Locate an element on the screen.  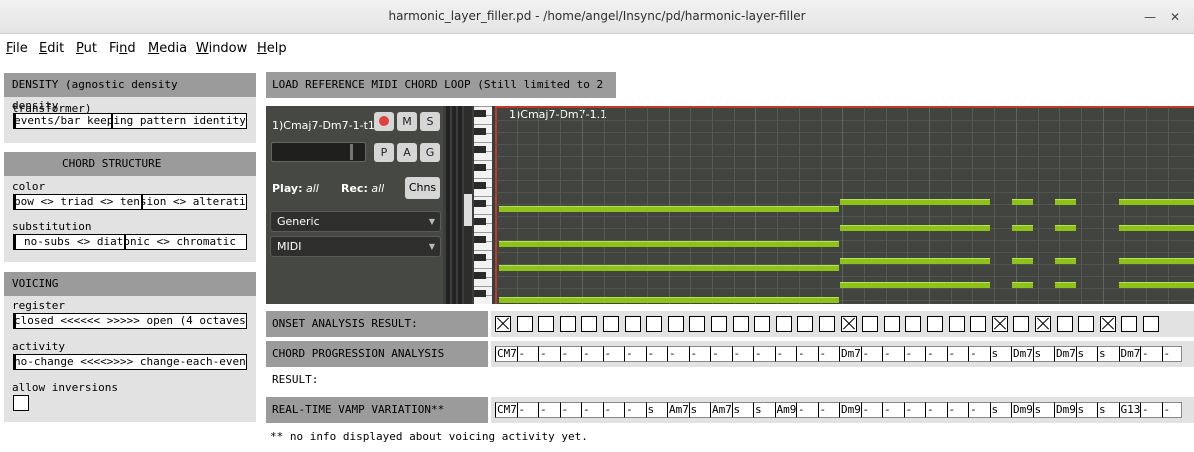
instrument-dropdown: Generic ▼ is located at coordinates (355, 221).